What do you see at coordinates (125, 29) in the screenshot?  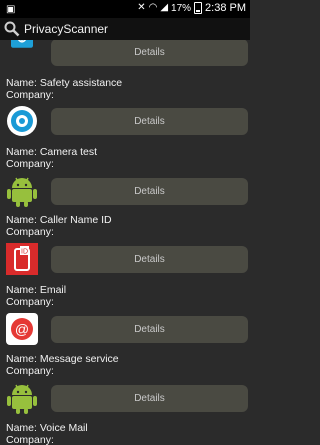 I see `action-bar: PrivacyScanner` at bounding box center [125, 29].